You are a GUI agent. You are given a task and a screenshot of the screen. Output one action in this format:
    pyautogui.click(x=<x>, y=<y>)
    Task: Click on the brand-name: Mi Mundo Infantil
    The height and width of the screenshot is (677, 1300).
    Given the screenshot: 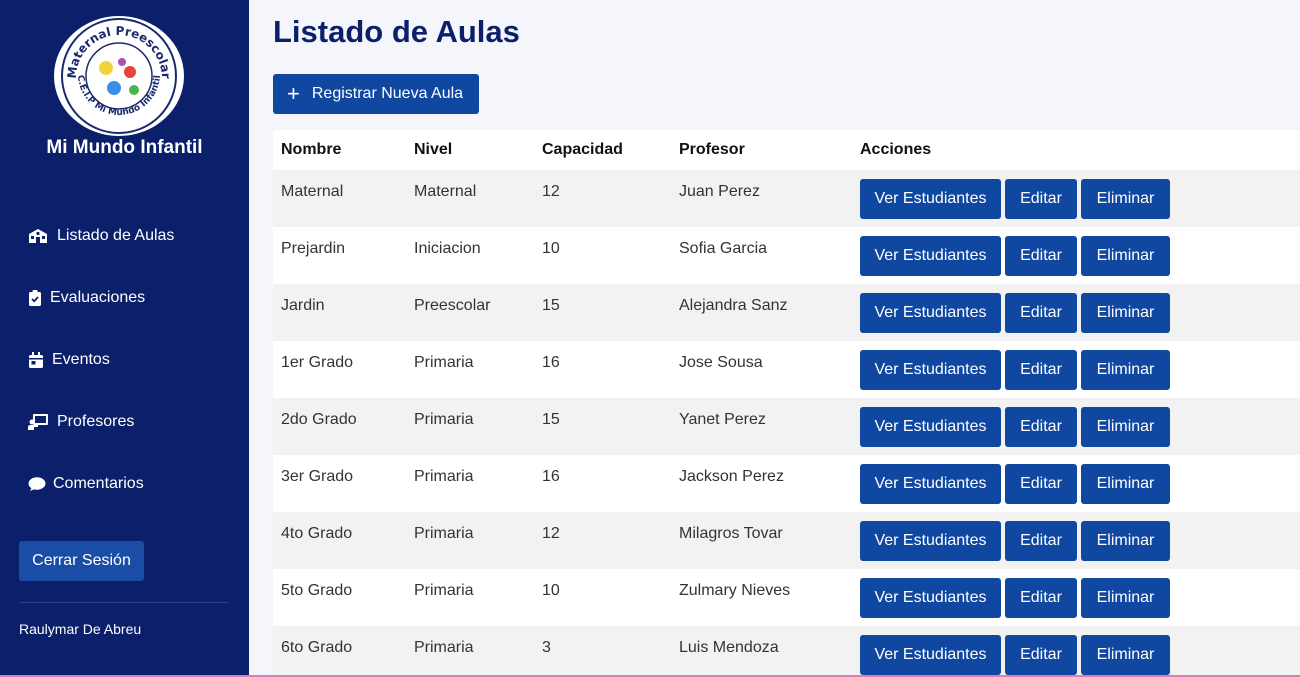 What is the action you would take?
    pyautogui.click(x=124, y=147)
    